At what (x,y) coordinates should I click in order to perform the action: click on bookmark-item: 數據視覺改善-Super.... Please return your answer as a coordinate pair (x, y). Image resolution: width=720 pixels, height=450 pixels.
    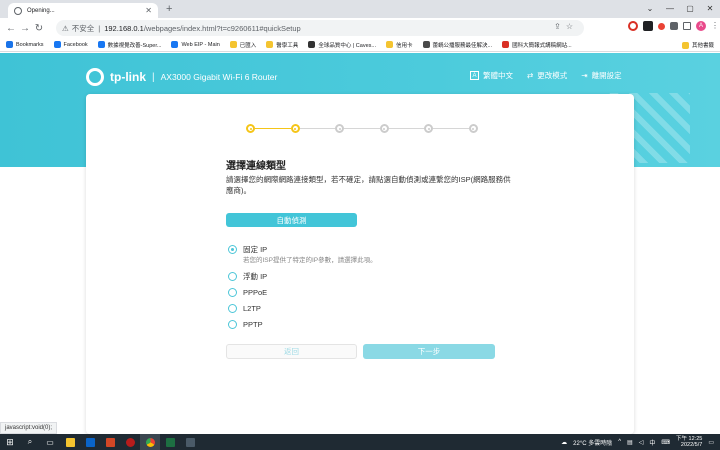
    Looking at the image, I should click on (129, 45).